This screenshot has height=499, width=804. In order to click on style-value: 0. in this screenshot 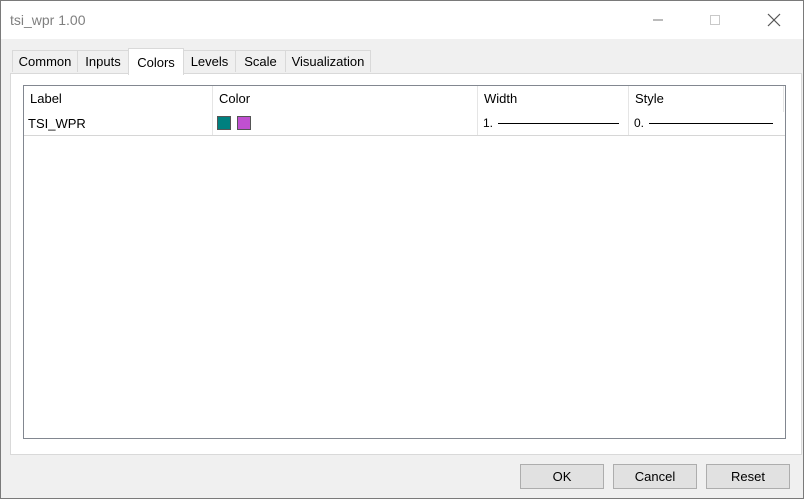, I will do `click(639, 123)`.